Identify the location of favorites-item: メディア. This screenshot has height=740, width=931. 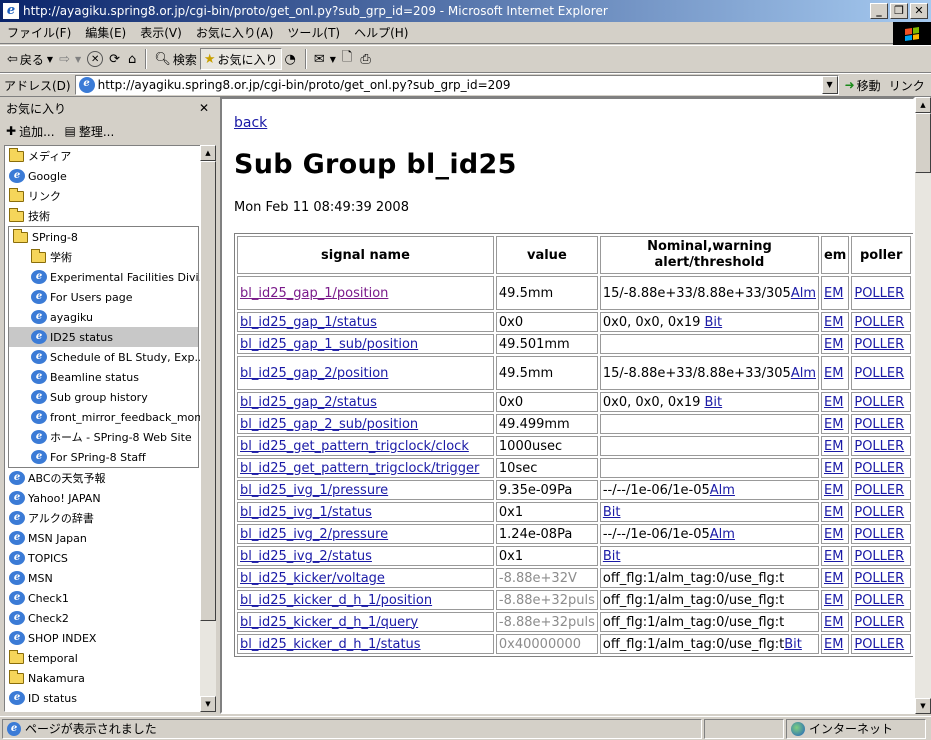
(103, 156).